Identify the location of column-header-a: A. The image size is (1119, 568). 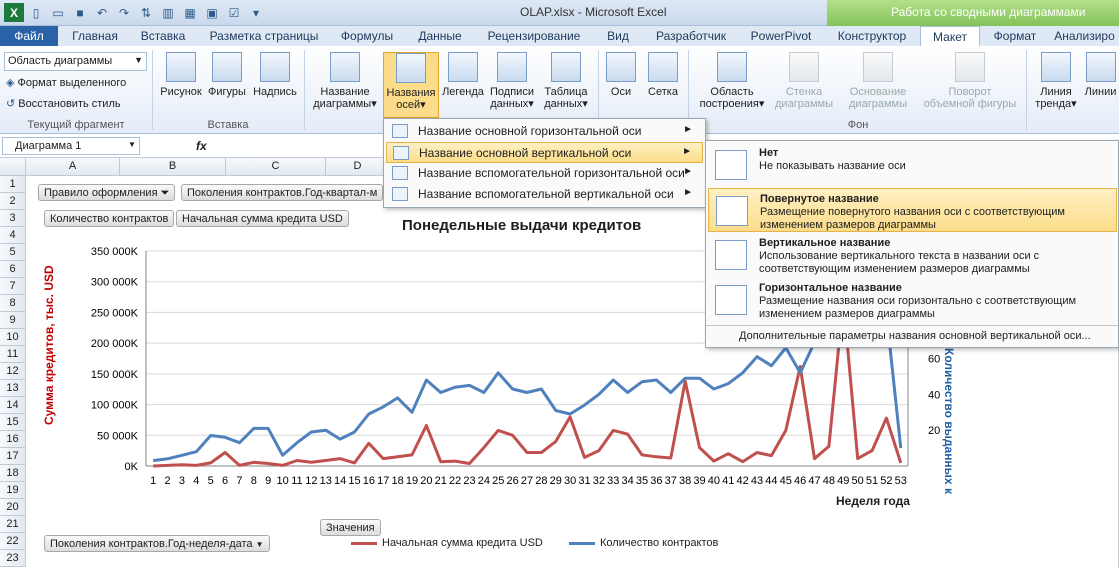
(73, 167).